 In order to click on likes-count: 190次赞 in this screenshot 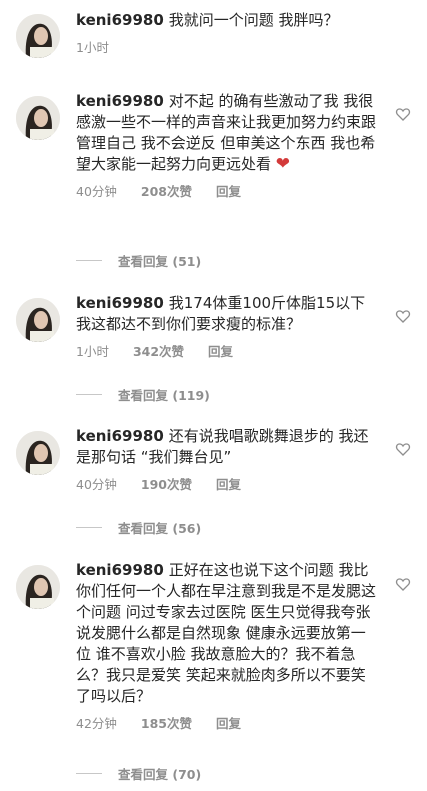, I will do `click(166, 484)`.